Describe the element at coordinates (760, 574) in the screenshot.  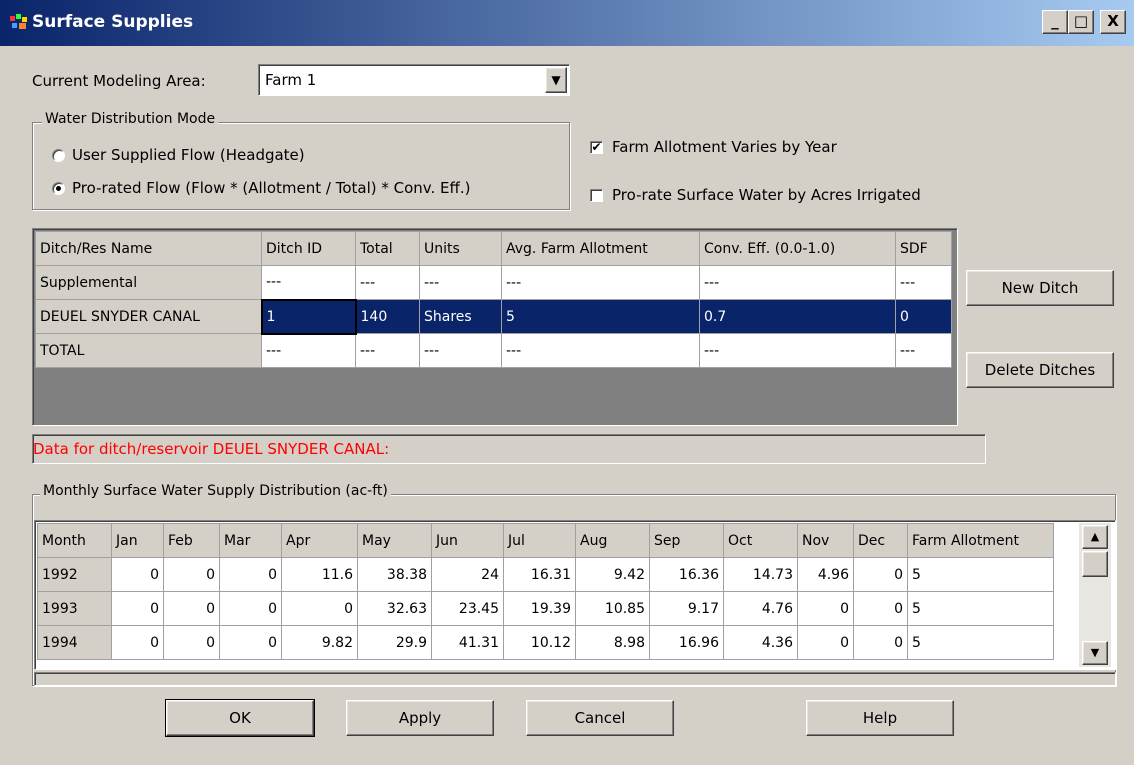
I see `month-cell: 14.73` at that location.